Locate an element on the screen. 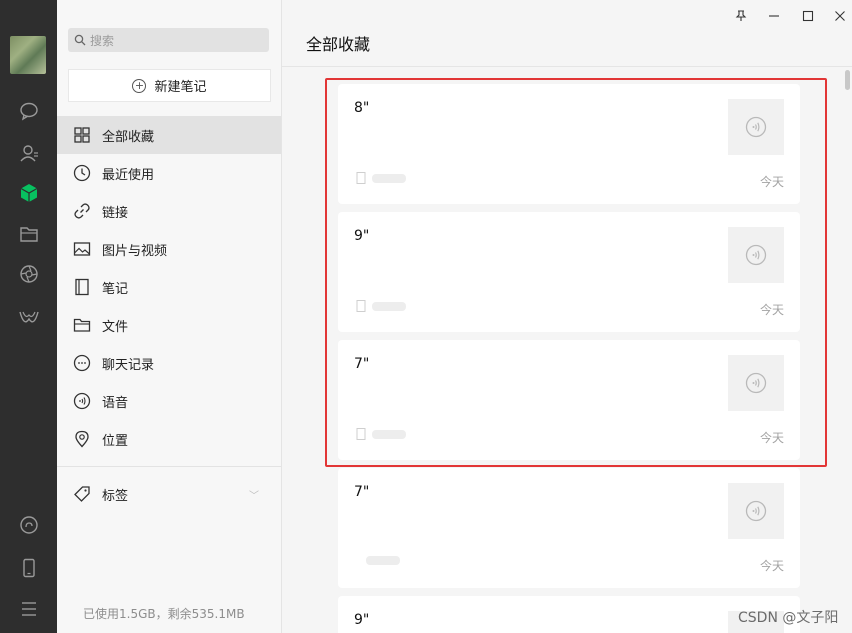  sidebar-item-label: 文件 is located at coordinates (115, 327).